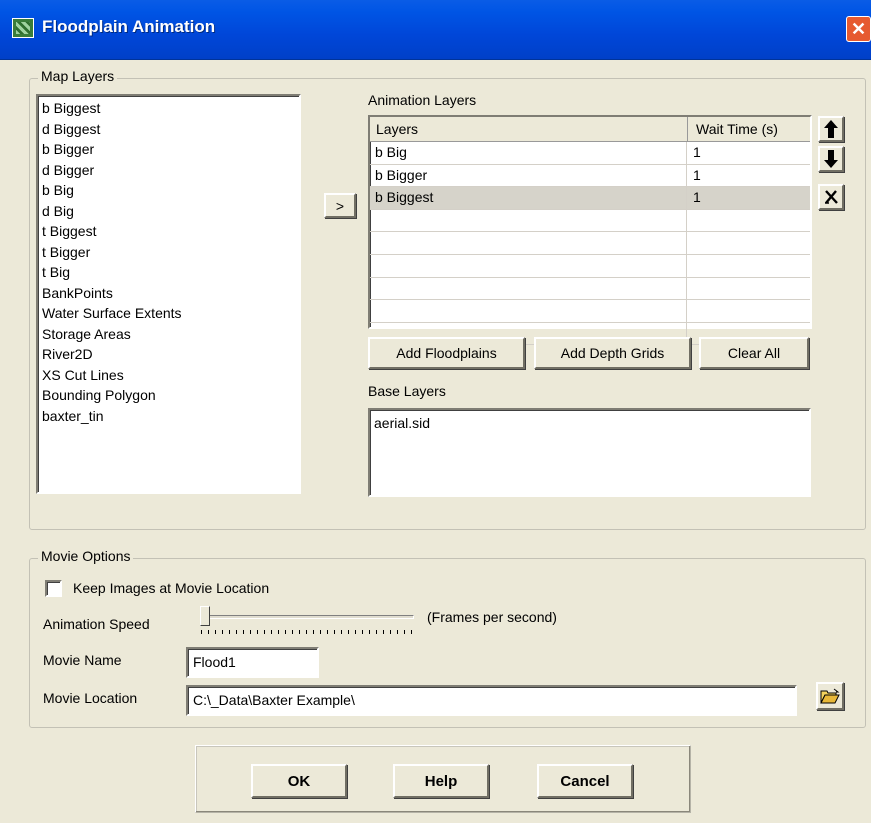  I want to click on list-item: b Biggest, so click(168, 108).